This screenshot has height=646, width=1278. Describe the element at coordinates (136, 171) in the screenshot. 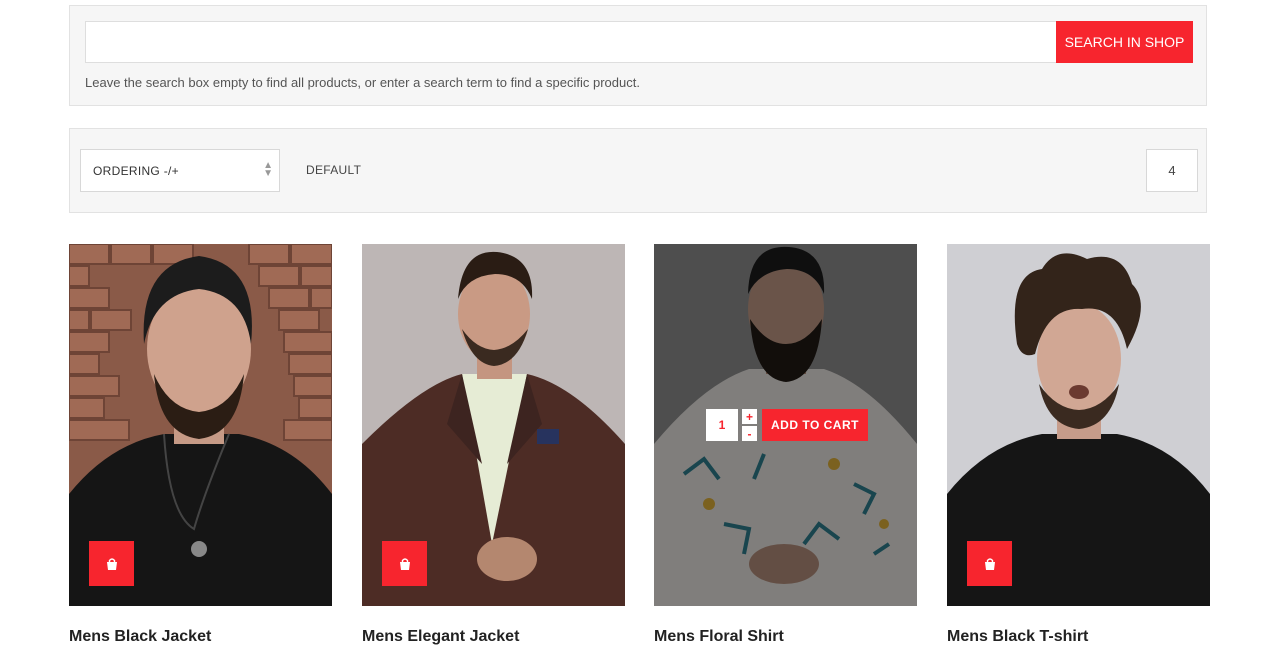

I see `ordering-select-label: ORDERING -/+` at that location.